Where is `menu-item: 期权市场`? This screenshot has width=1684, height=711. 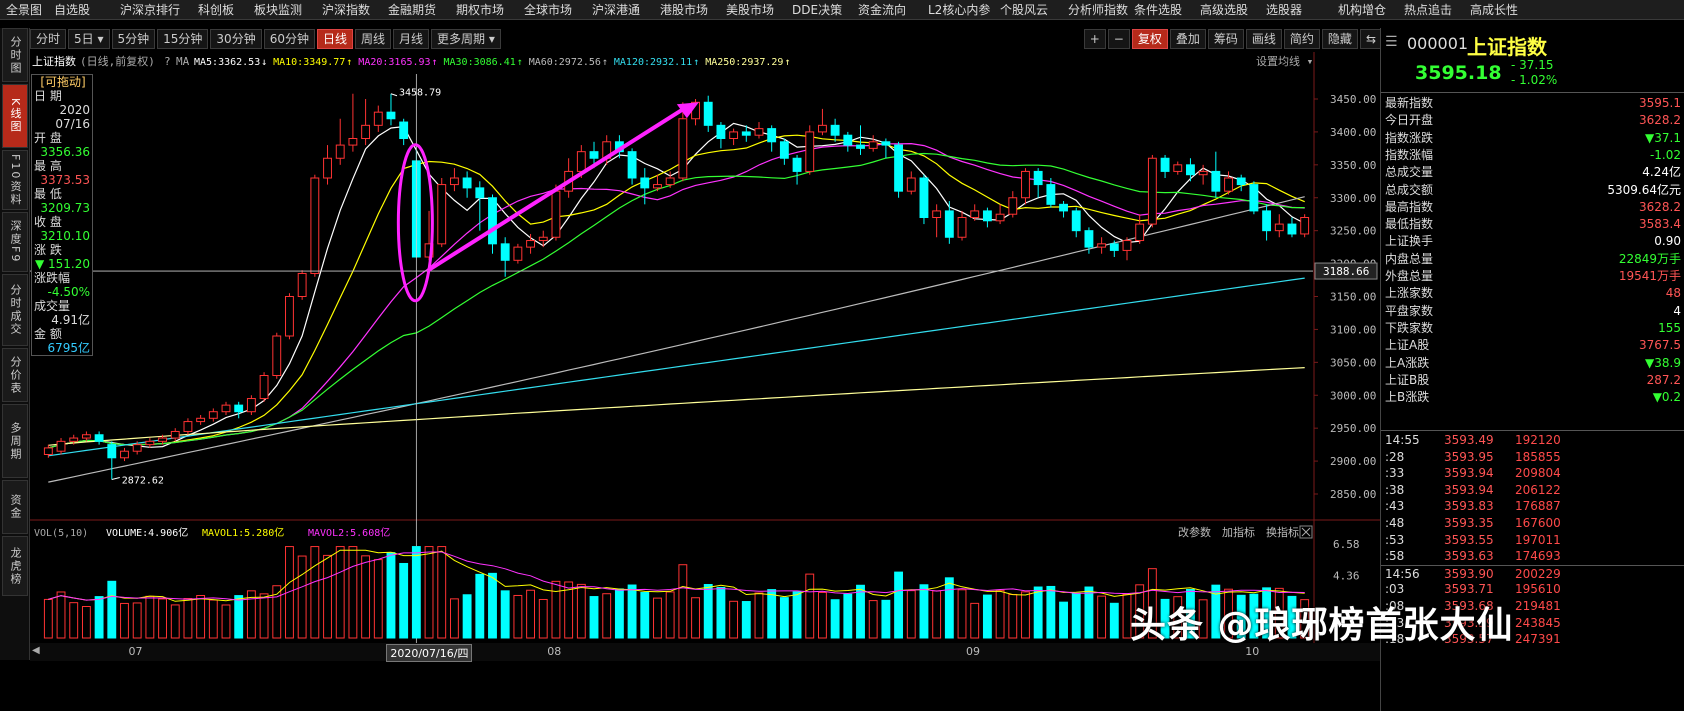 menu-item: 期权市场 is located at coordinates (480, 10).